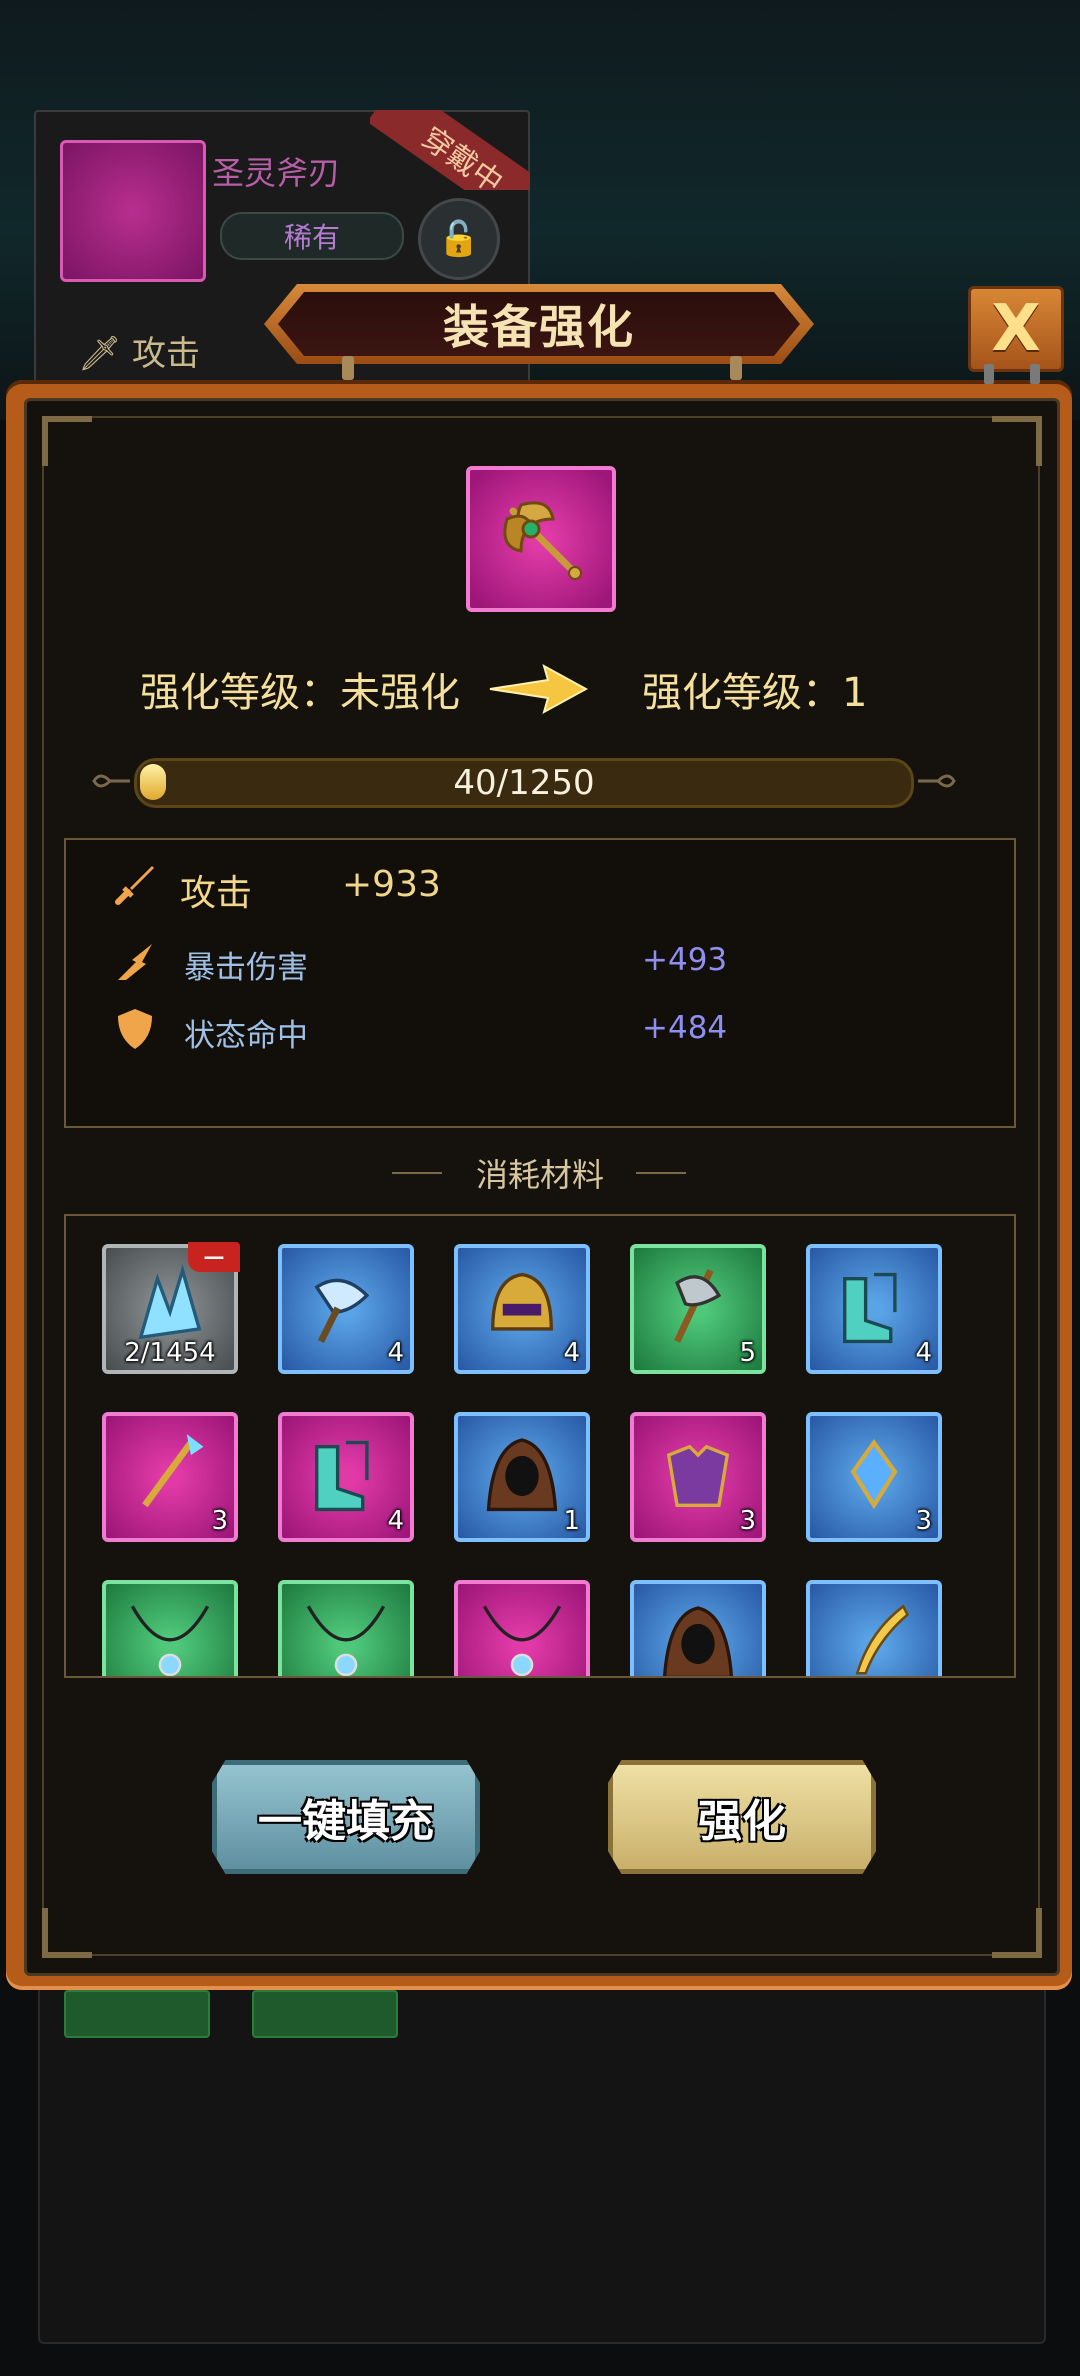 This screenshot has height=2376, width=1080. What do you see at coordinates (276, 173) in the screenshot?
I see `equipped-item-name: 圣灵斧刃` at bounding box center [276, 173].